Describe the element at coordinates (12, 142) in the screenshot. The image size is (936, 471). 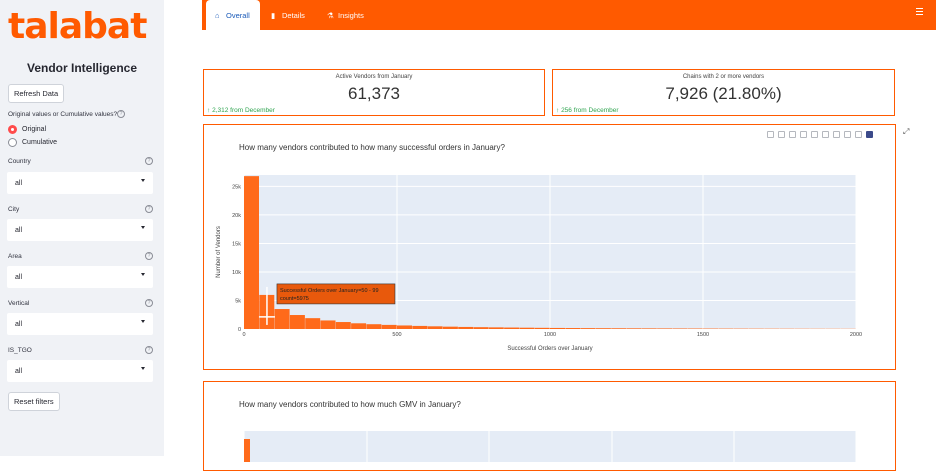
I see `radio-unselected-icon` at that location.